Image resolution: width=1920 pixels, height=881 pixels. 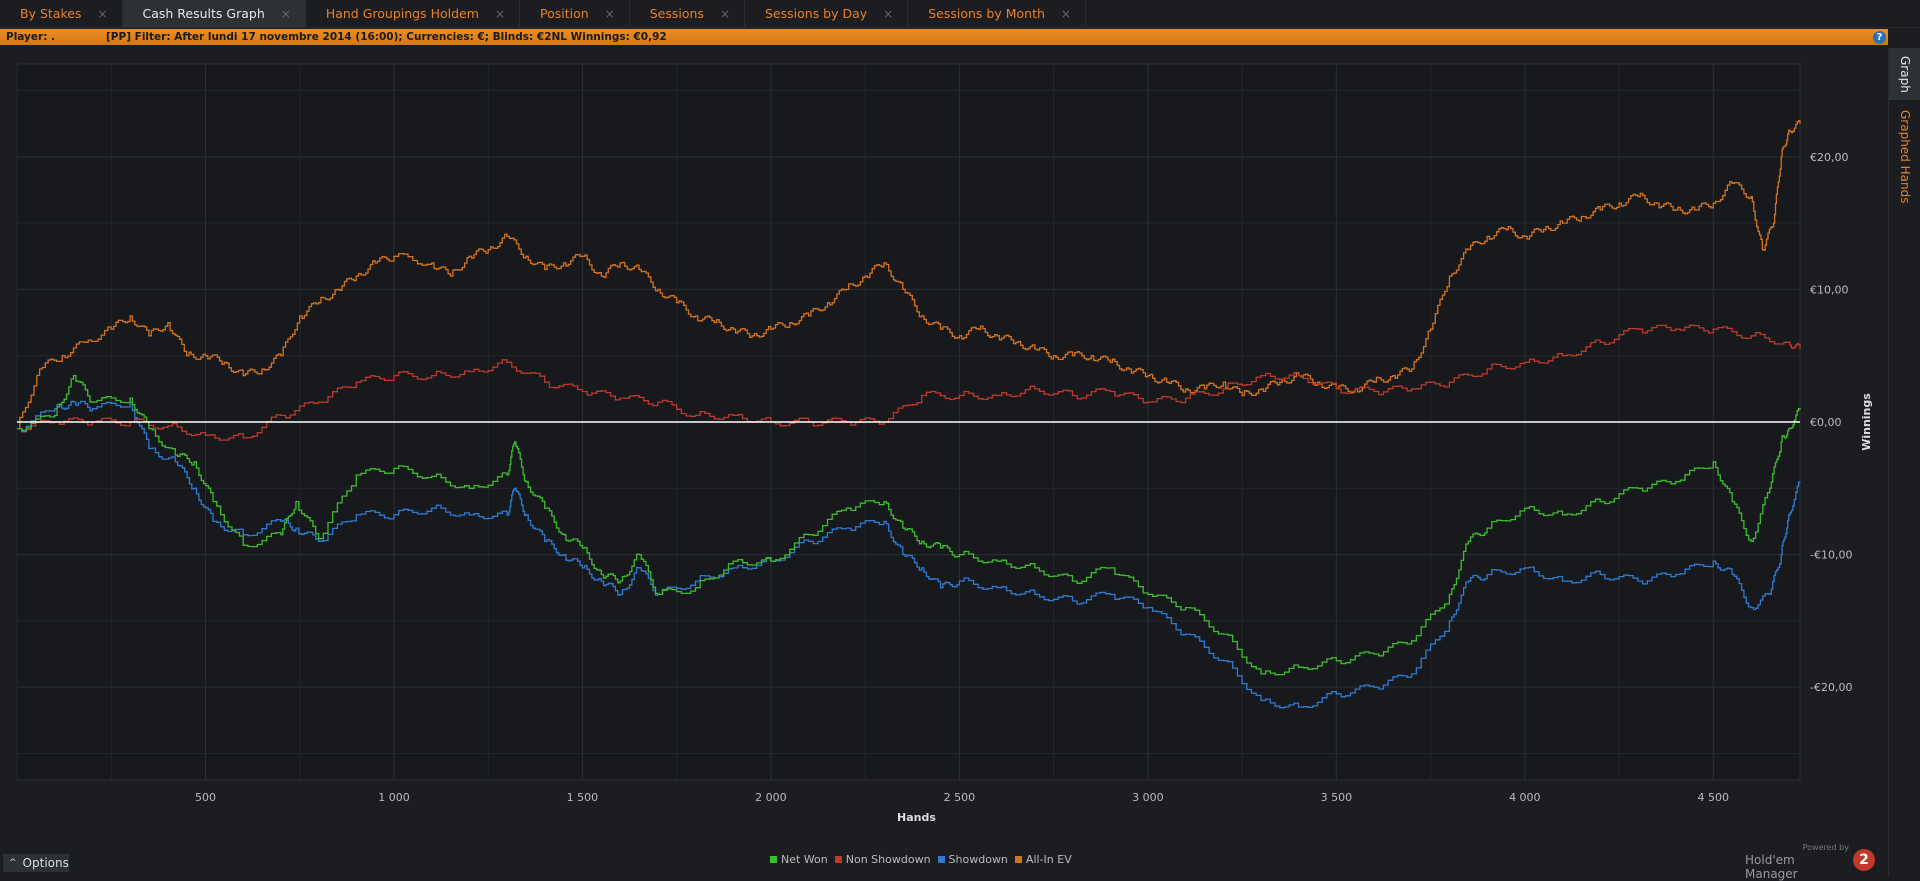 I want to click on tab-label: Cash Results Graph, so click(x=203, y=13).